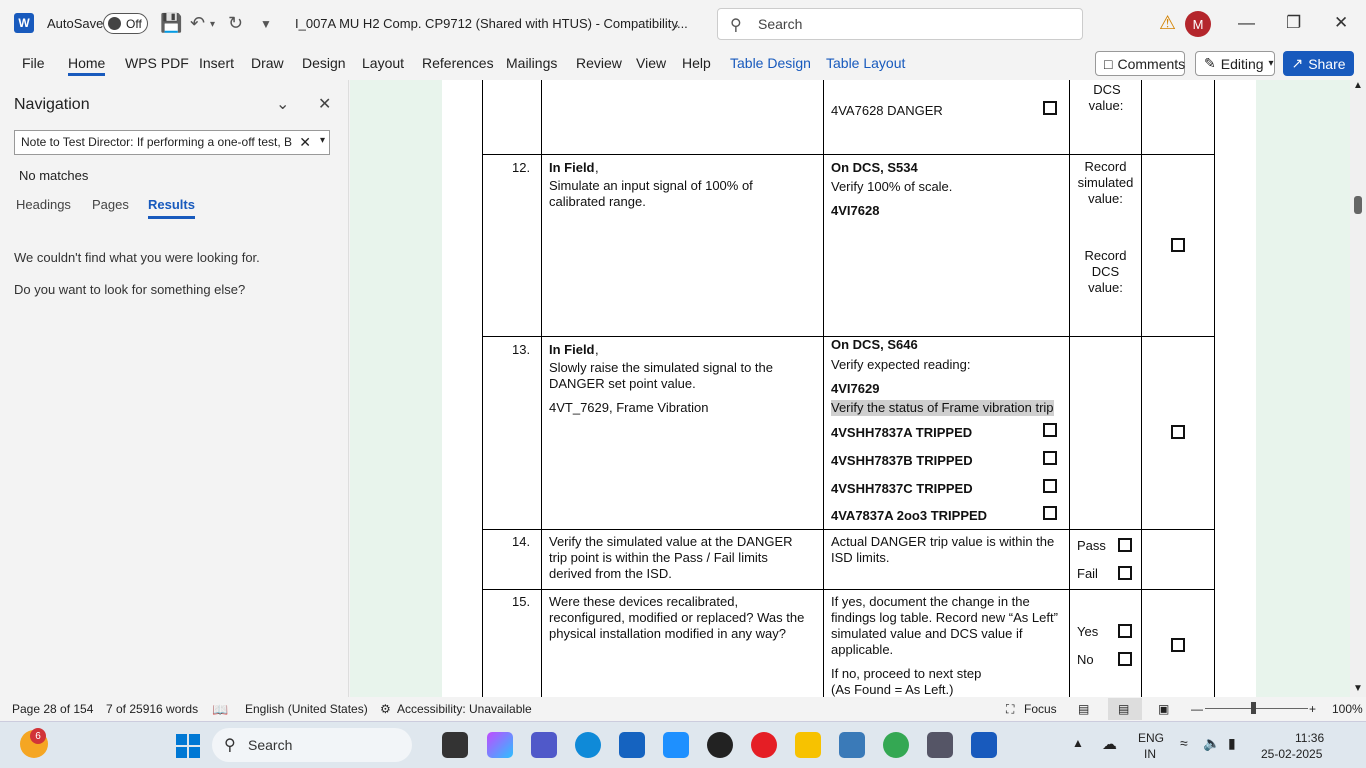 The width and height of the screenshot is (1366, 768). What do you see at coordinates (865, 63) in the screenshot?
I see `tab-table-layout: Table Layout` at bounding box center [865, 63].